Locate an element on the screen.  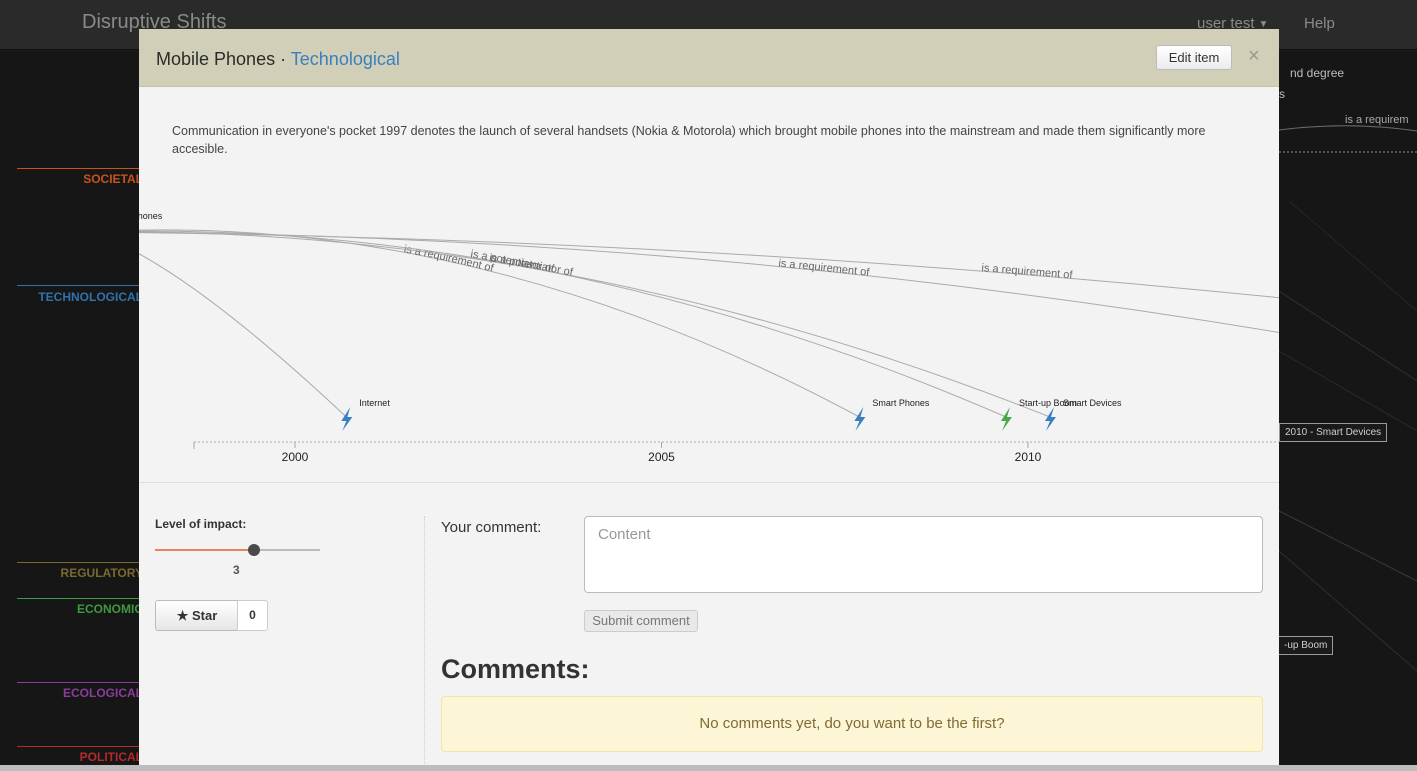
submit-comment-button: Submit comment is located at coordinates (641, 621).